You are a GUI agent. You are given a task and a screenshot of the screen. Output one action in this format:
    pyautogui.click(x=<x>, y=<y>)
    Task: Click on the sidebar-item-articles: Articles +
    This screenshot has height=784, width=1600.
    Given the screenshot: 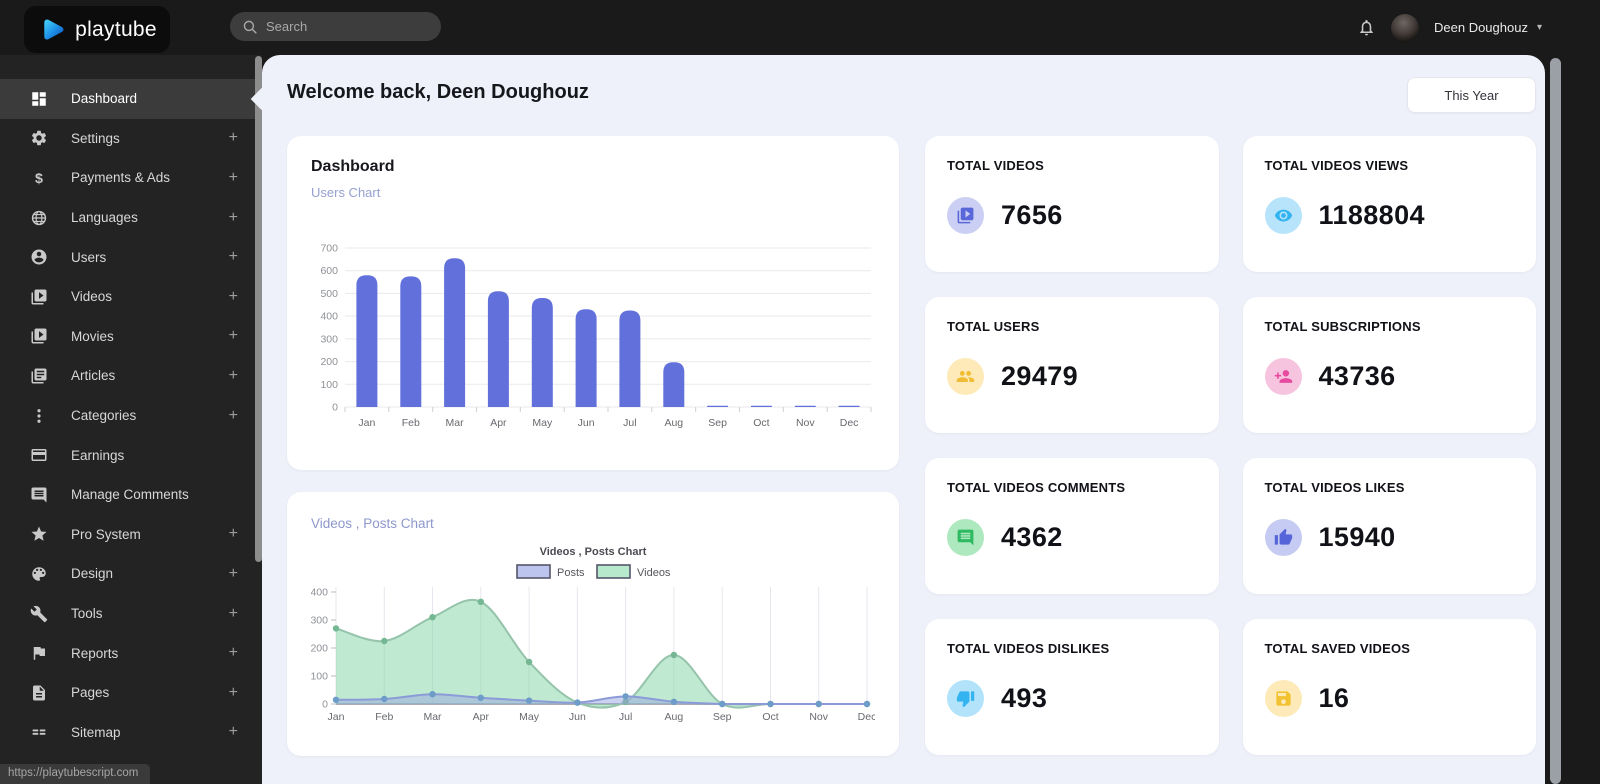 What is the action you would take?
    pyautogui.click(x=131, y=376)
    